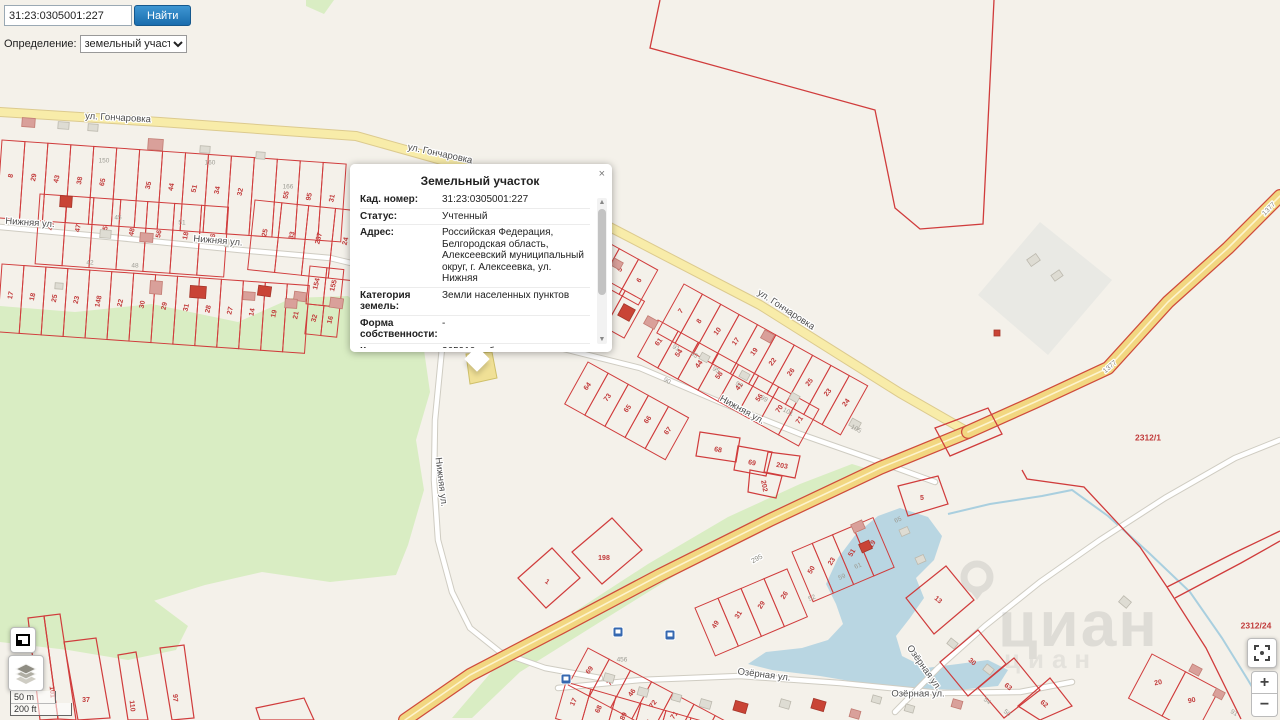 The height and width of the screenshot is (720, 1280). I want to click on search-button: Найти, so click(163, 15).